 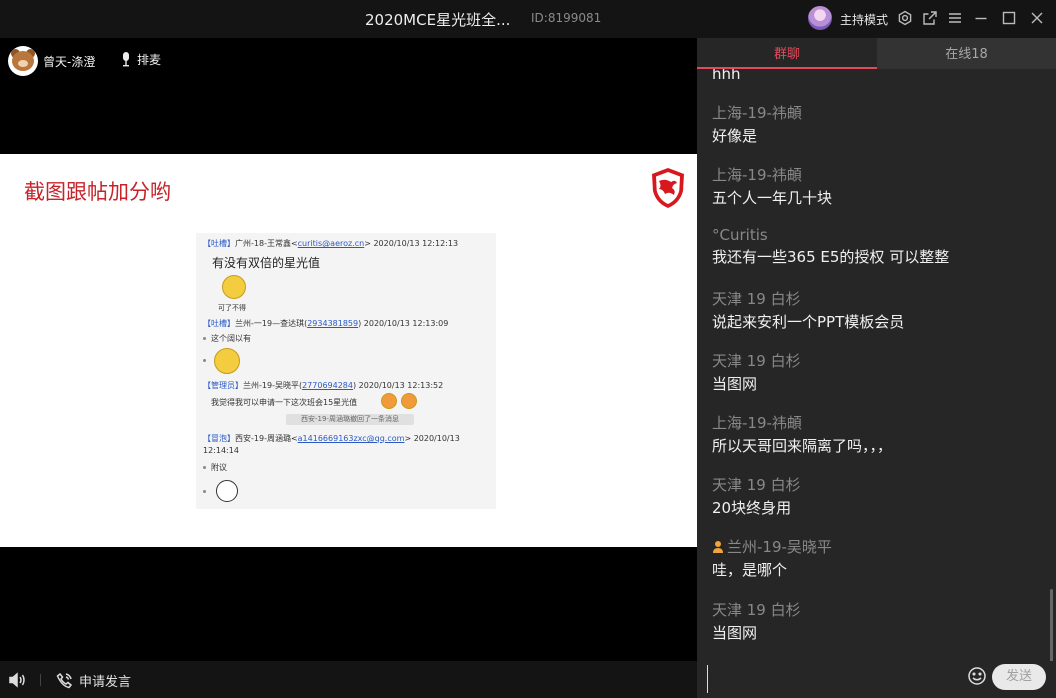 What do you see at coordinates (772, 198) in the screenshot?
I see `chat-text: 五个人一年几十块` at bounding box center [772, 198].